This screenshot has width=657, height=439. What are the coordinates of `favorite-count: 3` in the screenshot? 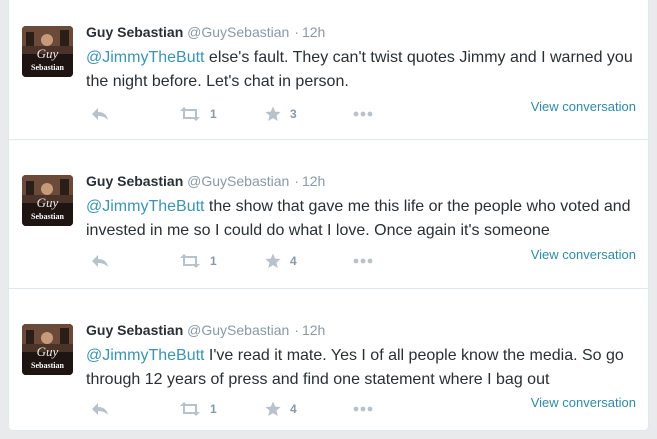 It's located at (293, 114).